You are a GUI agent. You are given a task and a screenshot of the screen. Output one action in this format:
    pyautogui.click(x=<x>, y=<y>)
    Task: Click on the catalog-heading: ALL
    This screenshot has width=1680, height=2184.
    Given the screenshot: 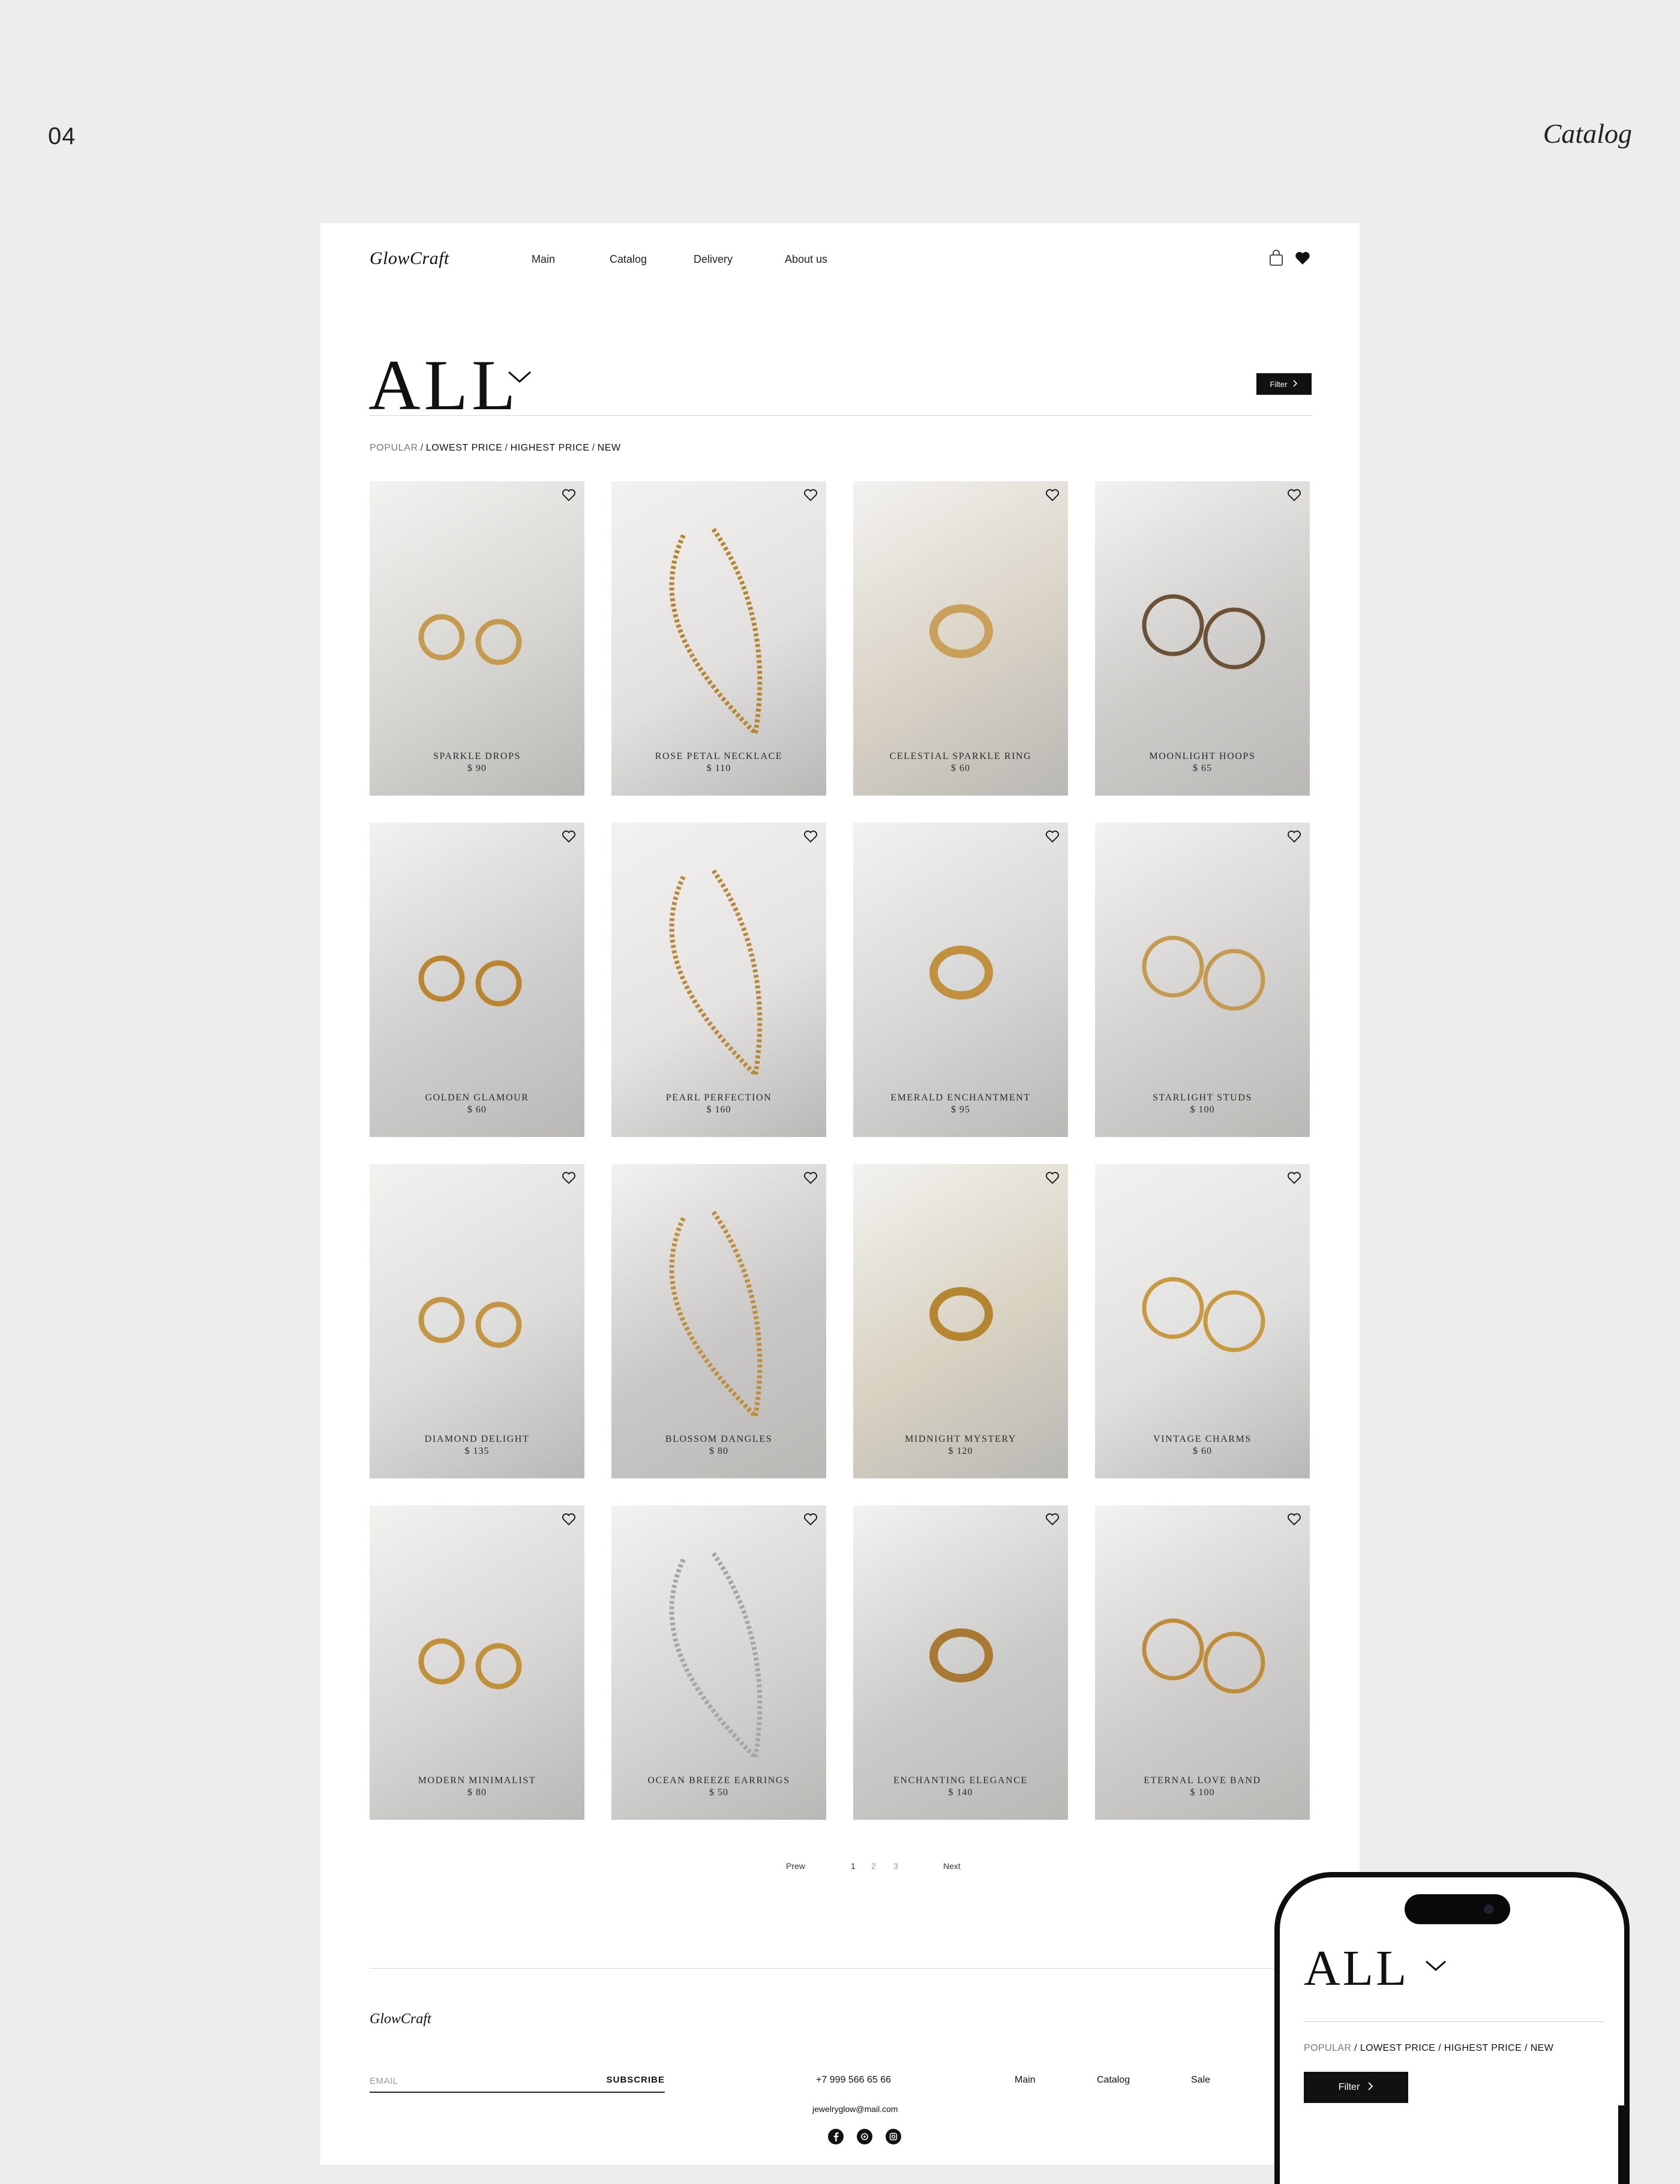 What is the action you would take?
    pyautogui.click(x=444, y=385)
    